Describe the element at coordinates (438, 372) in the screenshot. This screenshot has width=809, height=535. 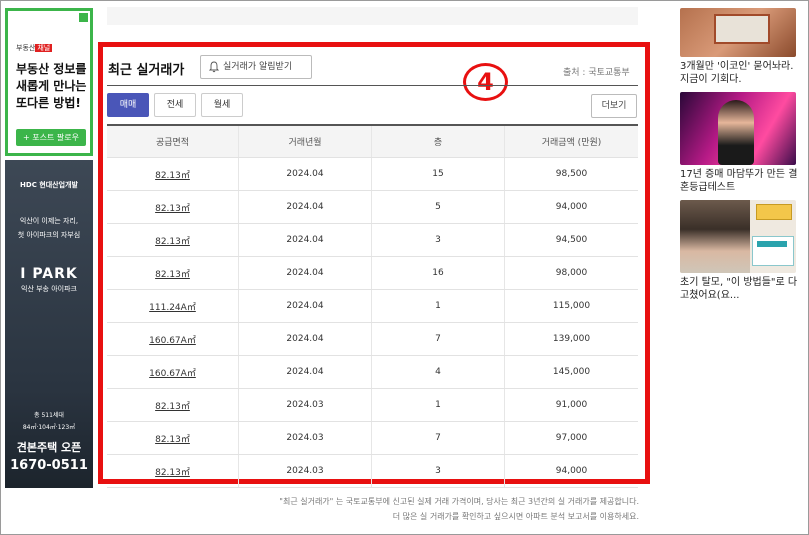
I see `floor-cell: 4` at that location.